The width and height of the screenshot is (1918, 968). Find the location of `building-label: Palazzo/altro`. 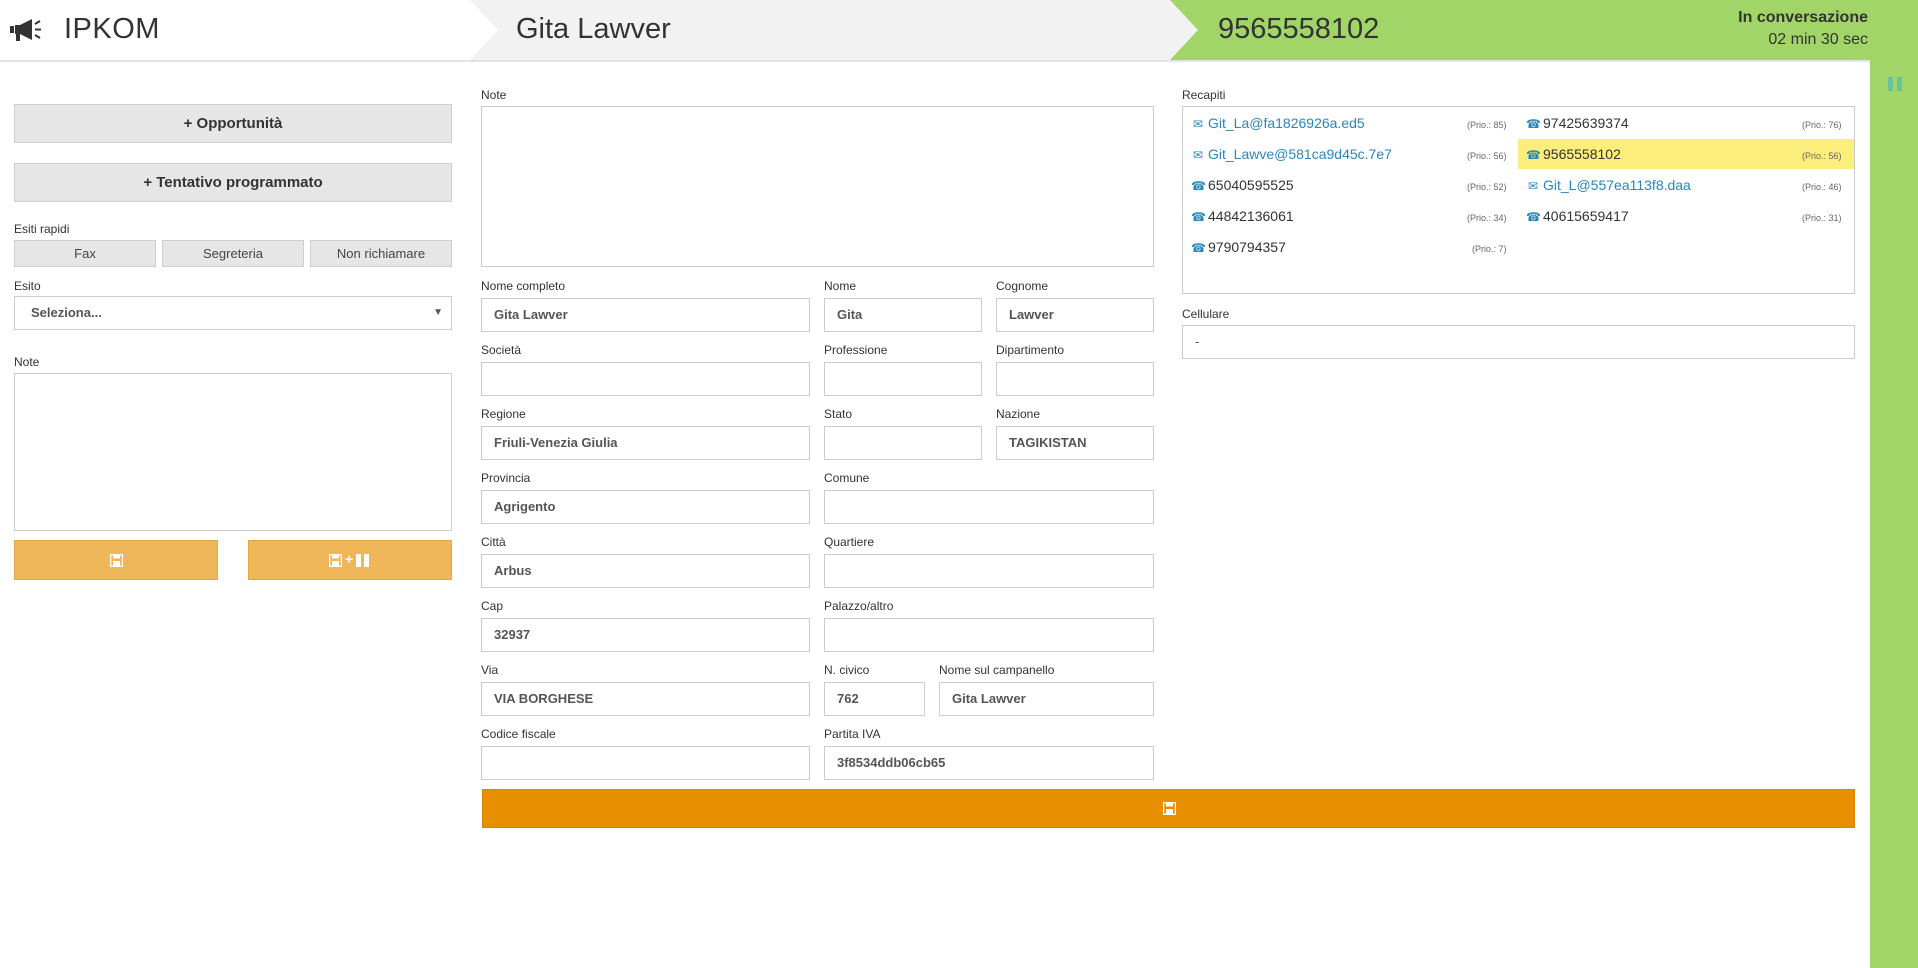

building-label: Palazzo/altro is located at coordinates (859, 606).